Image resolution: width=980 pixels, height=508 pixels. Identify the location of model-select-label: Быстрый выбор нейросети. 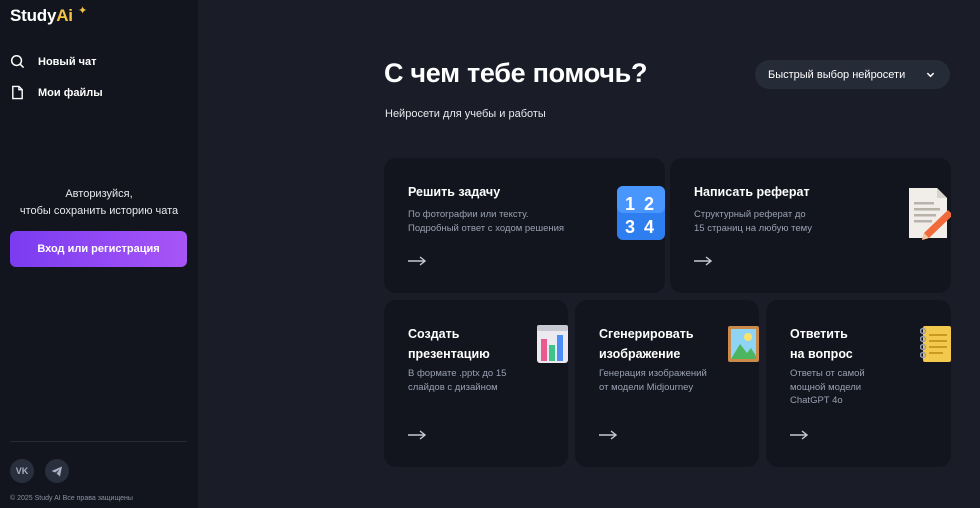
(837, 74).